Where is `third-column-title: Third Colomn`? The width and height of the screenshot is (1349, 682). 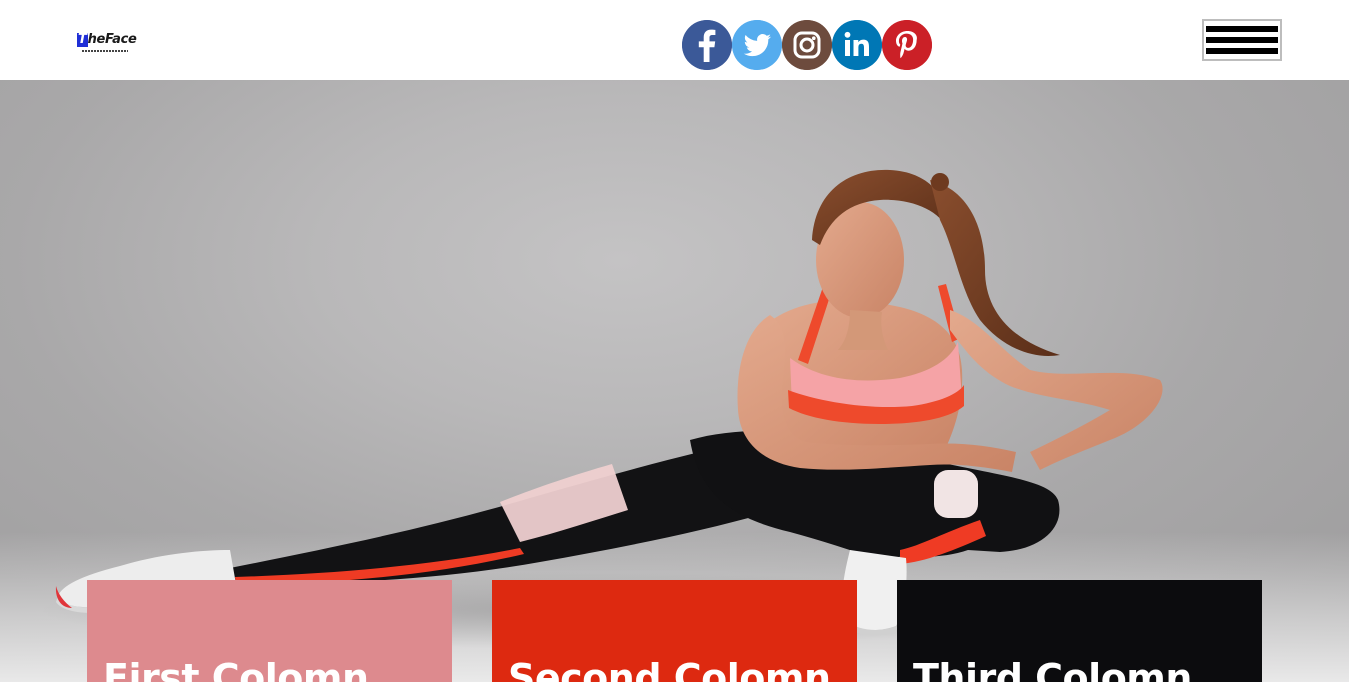
third-column-title: Third Colomn is located at coordinates (1052, 669).